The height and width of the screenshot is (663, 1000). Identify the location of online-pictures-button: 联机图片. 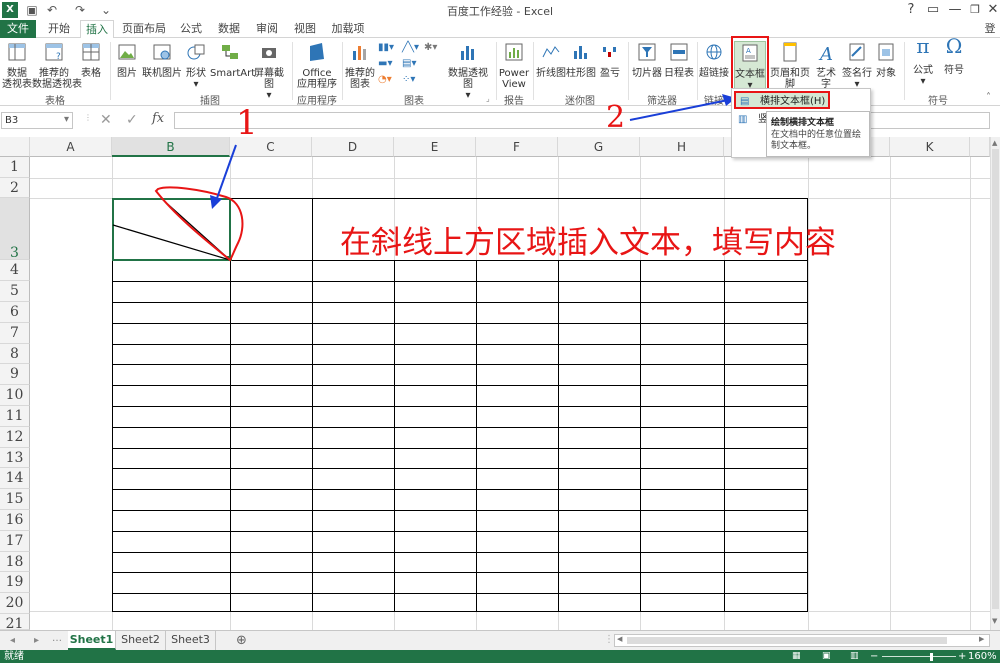
(162, 60).